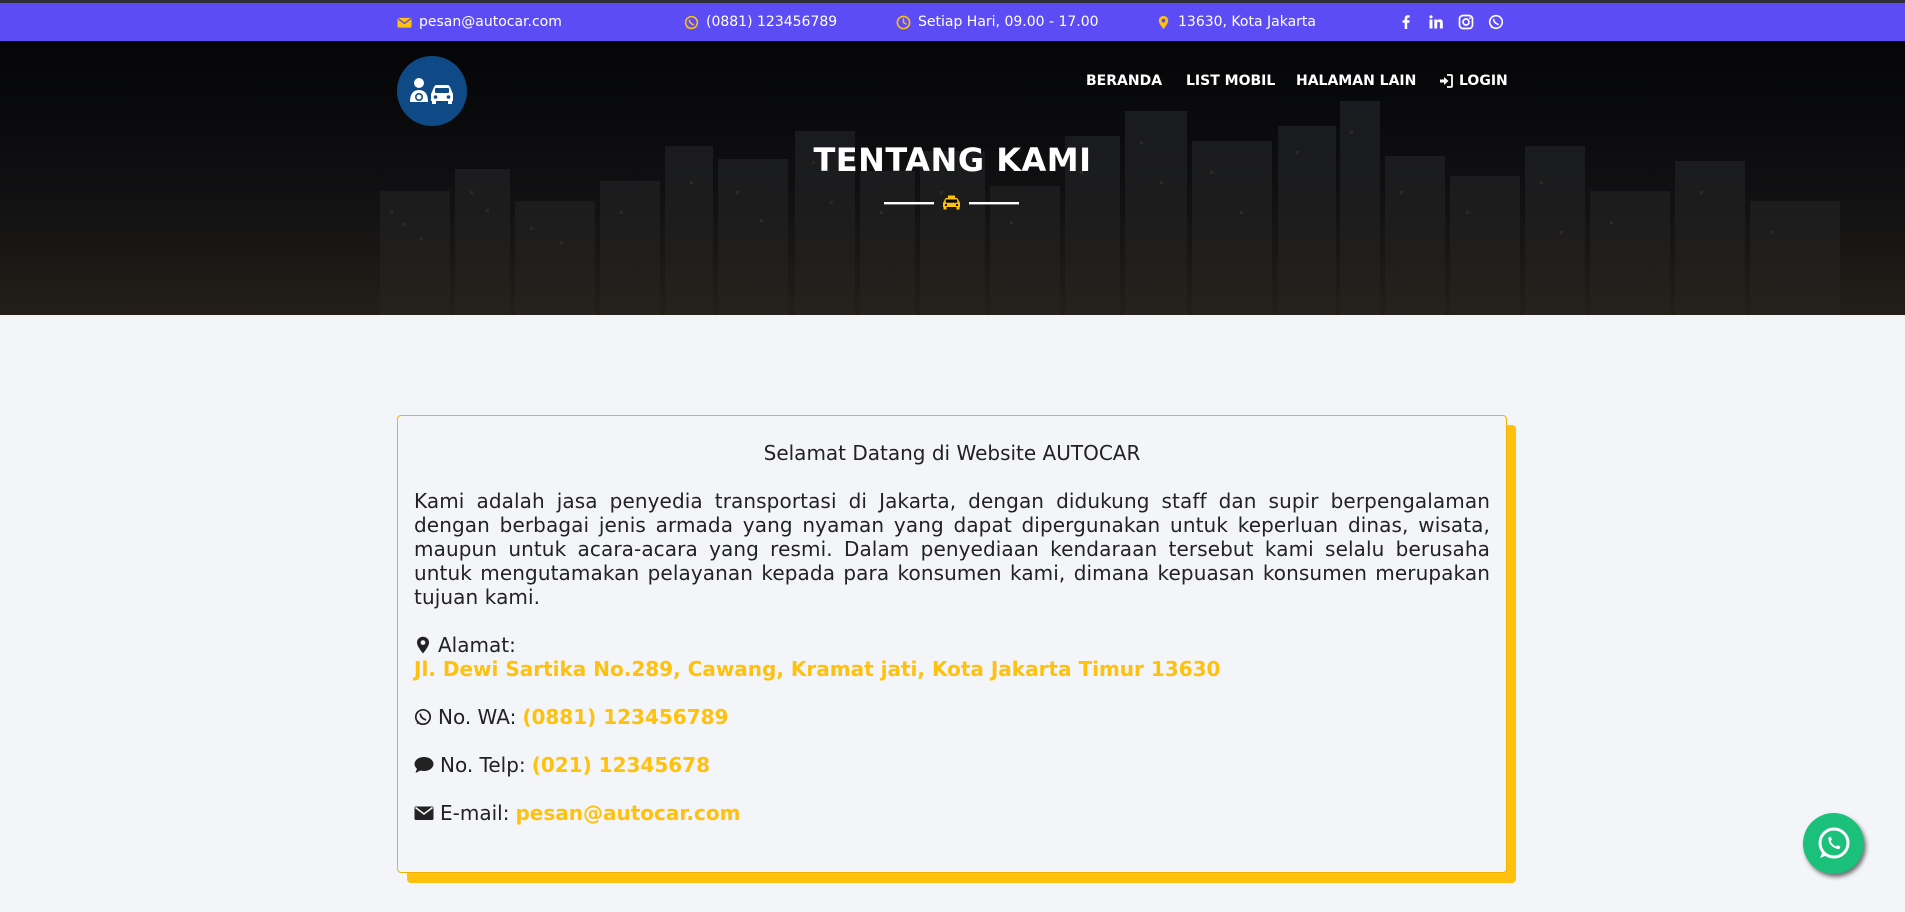 The height and width of the screenshot is (912, 1905). I want to click on topbar-email: pesan@autocar.com, so click(479, 22).